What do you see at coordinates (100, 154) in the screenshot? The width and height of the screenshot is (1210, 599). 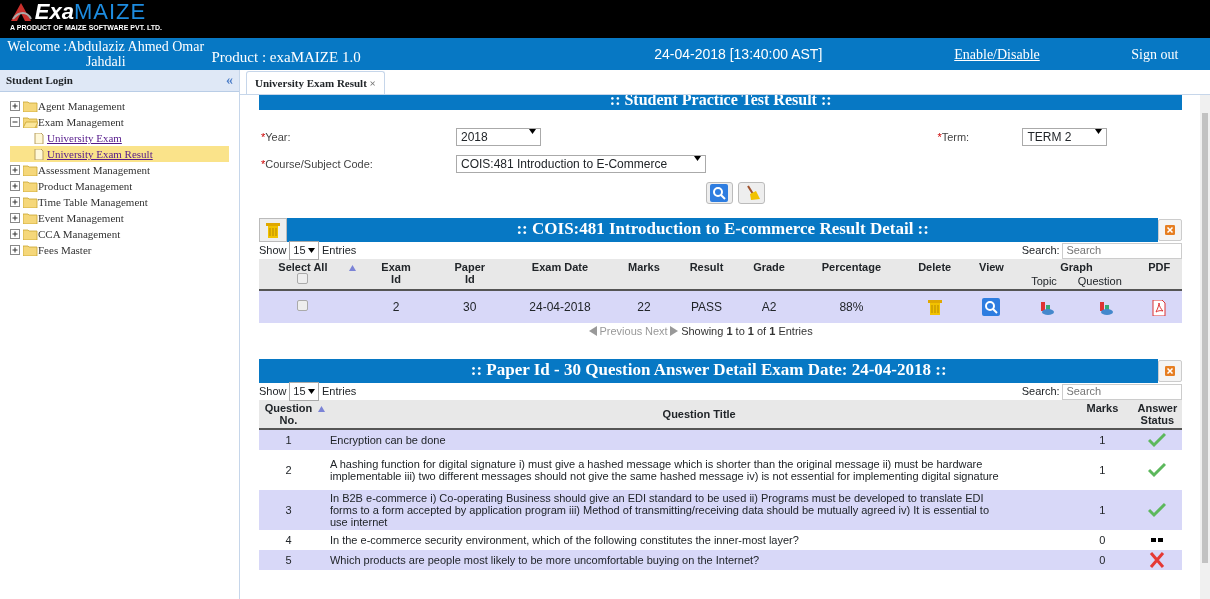 I see `tree-link: University Exam Result` at bounding box center [100, 154].